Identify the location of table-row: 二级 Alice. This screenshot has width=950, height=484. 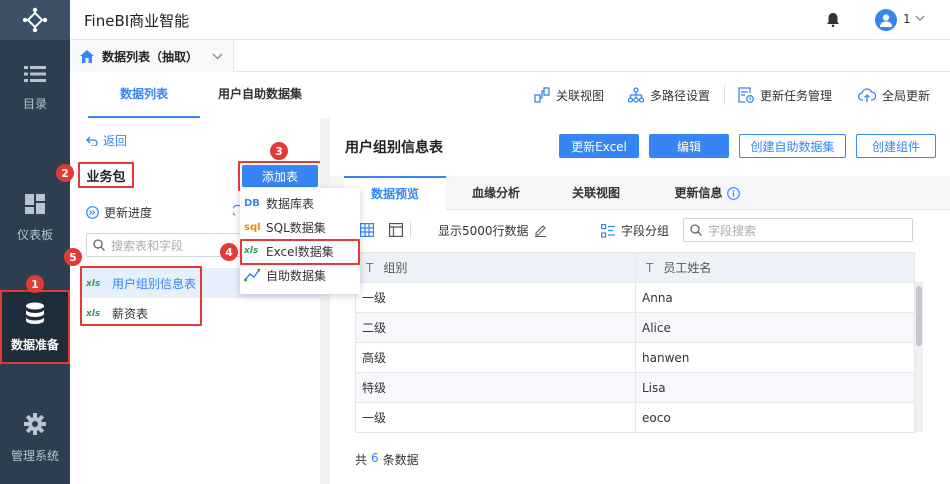
(635, 327).